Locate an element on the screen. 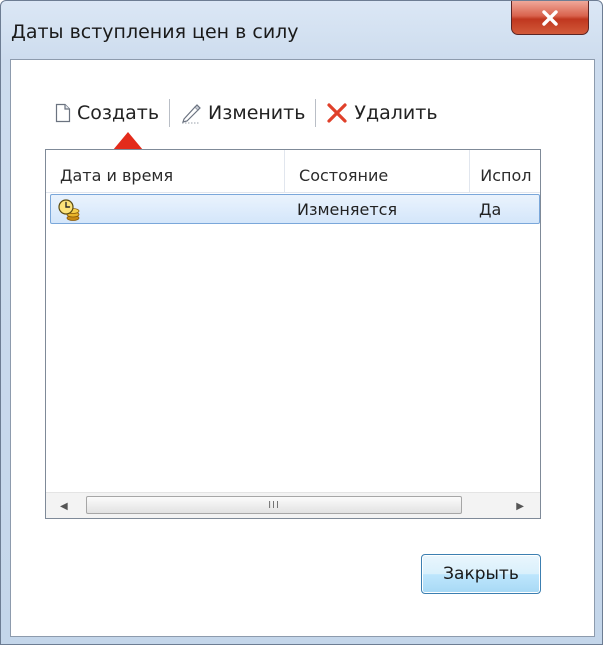 The image size is (603, 645). title-bar: Даты вступления цен в силу is located at coordinates (301, 30).